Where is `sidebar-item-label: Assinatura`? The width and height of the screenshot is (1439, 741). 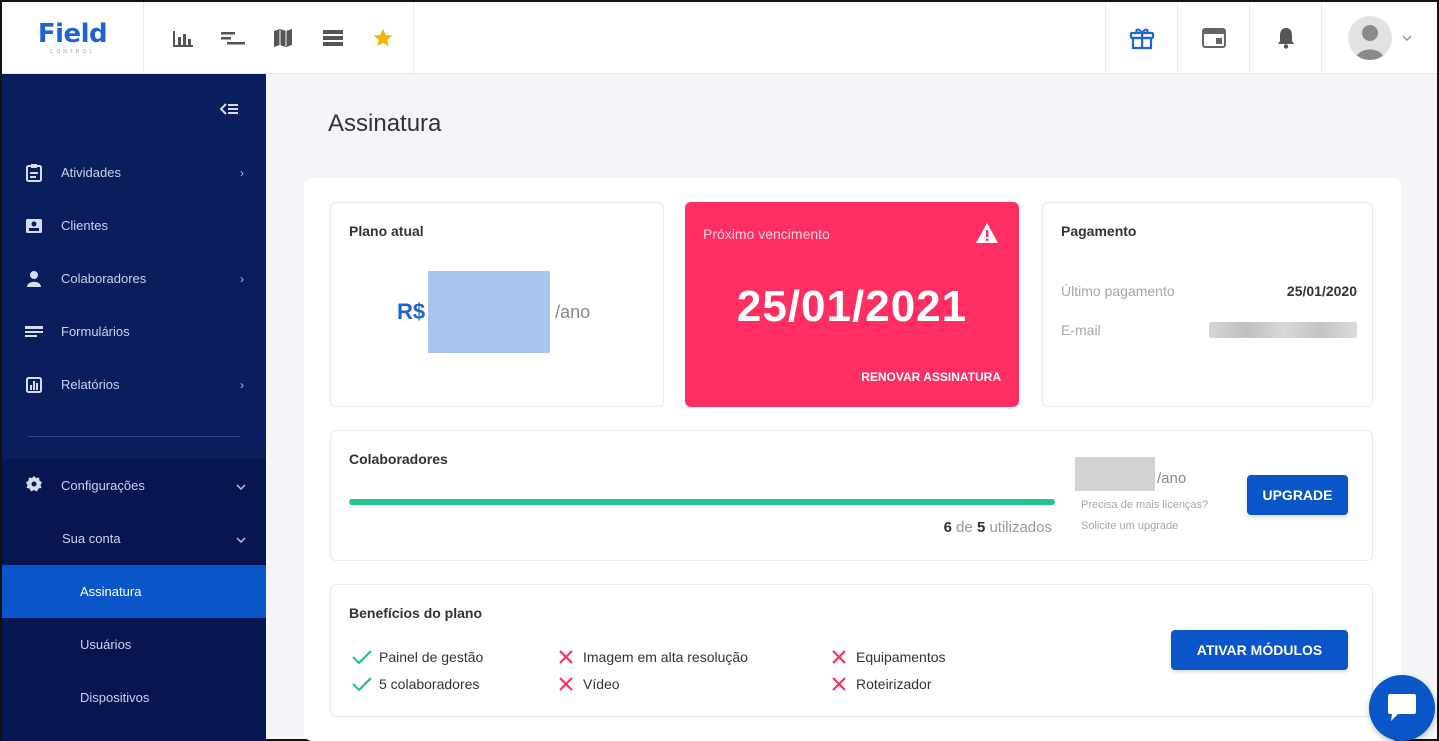 sidebar-item-label: Assinatura is located at coordinates (111, 591).